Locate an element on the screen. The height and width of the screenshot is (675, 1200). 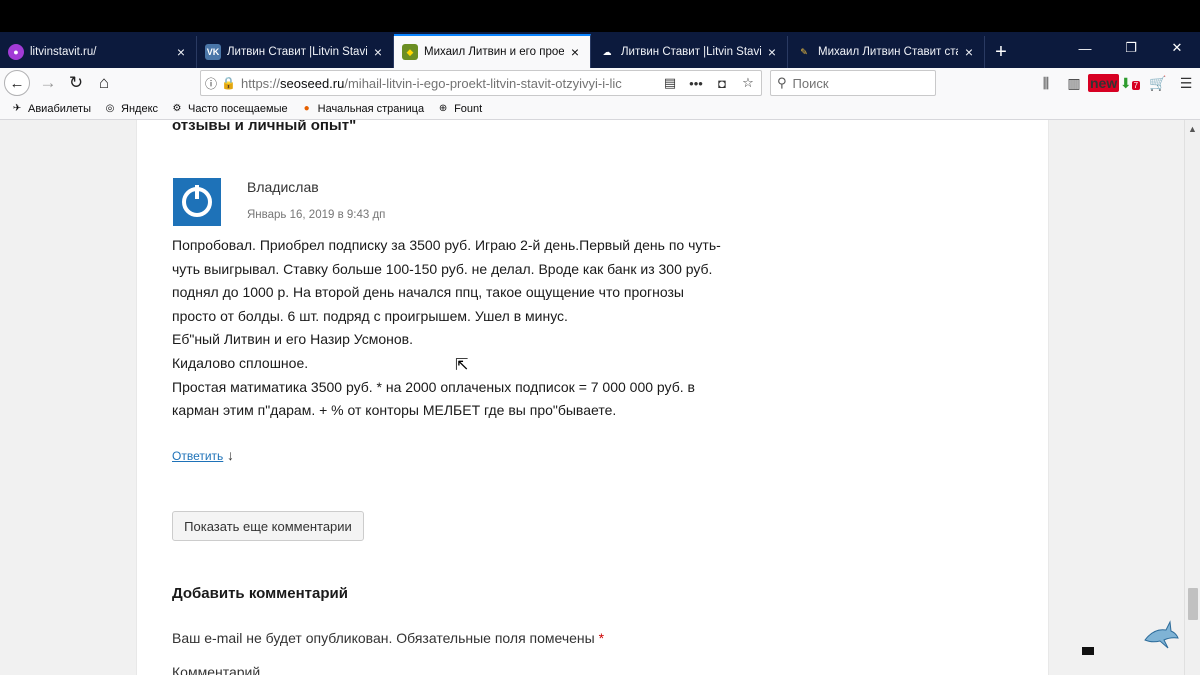
search-placeholder: Поиск is located at coordinates (810, 83).